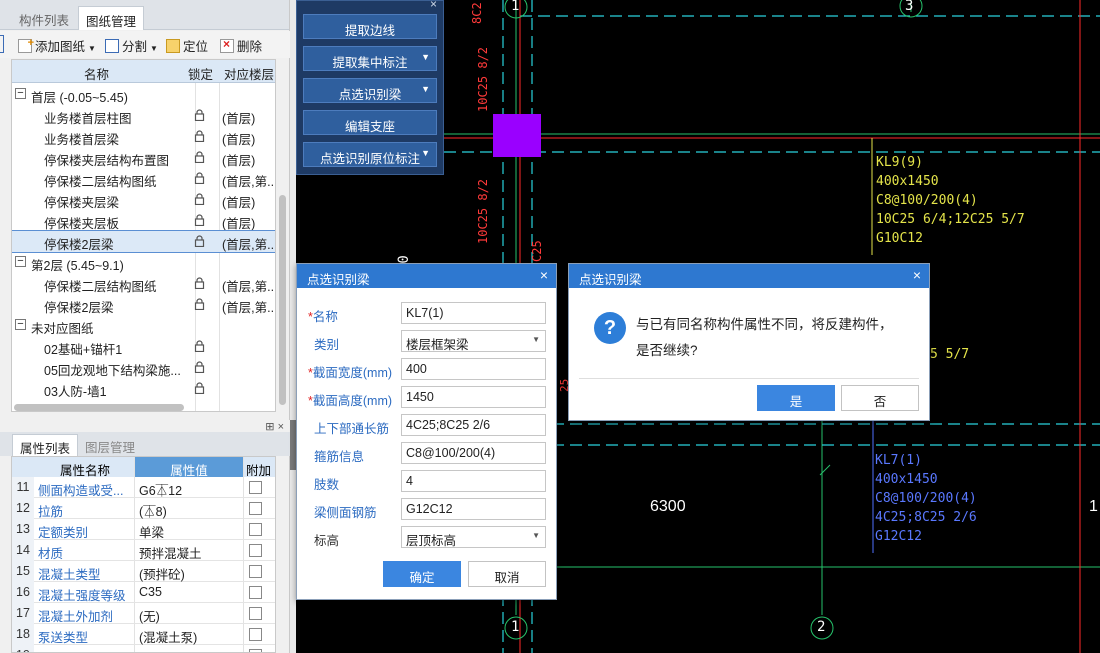  What do you see at coordinates (170, 552) in the screenshot?
I see `property-value: 预拌混凝土` at bounding box center [170, 552].